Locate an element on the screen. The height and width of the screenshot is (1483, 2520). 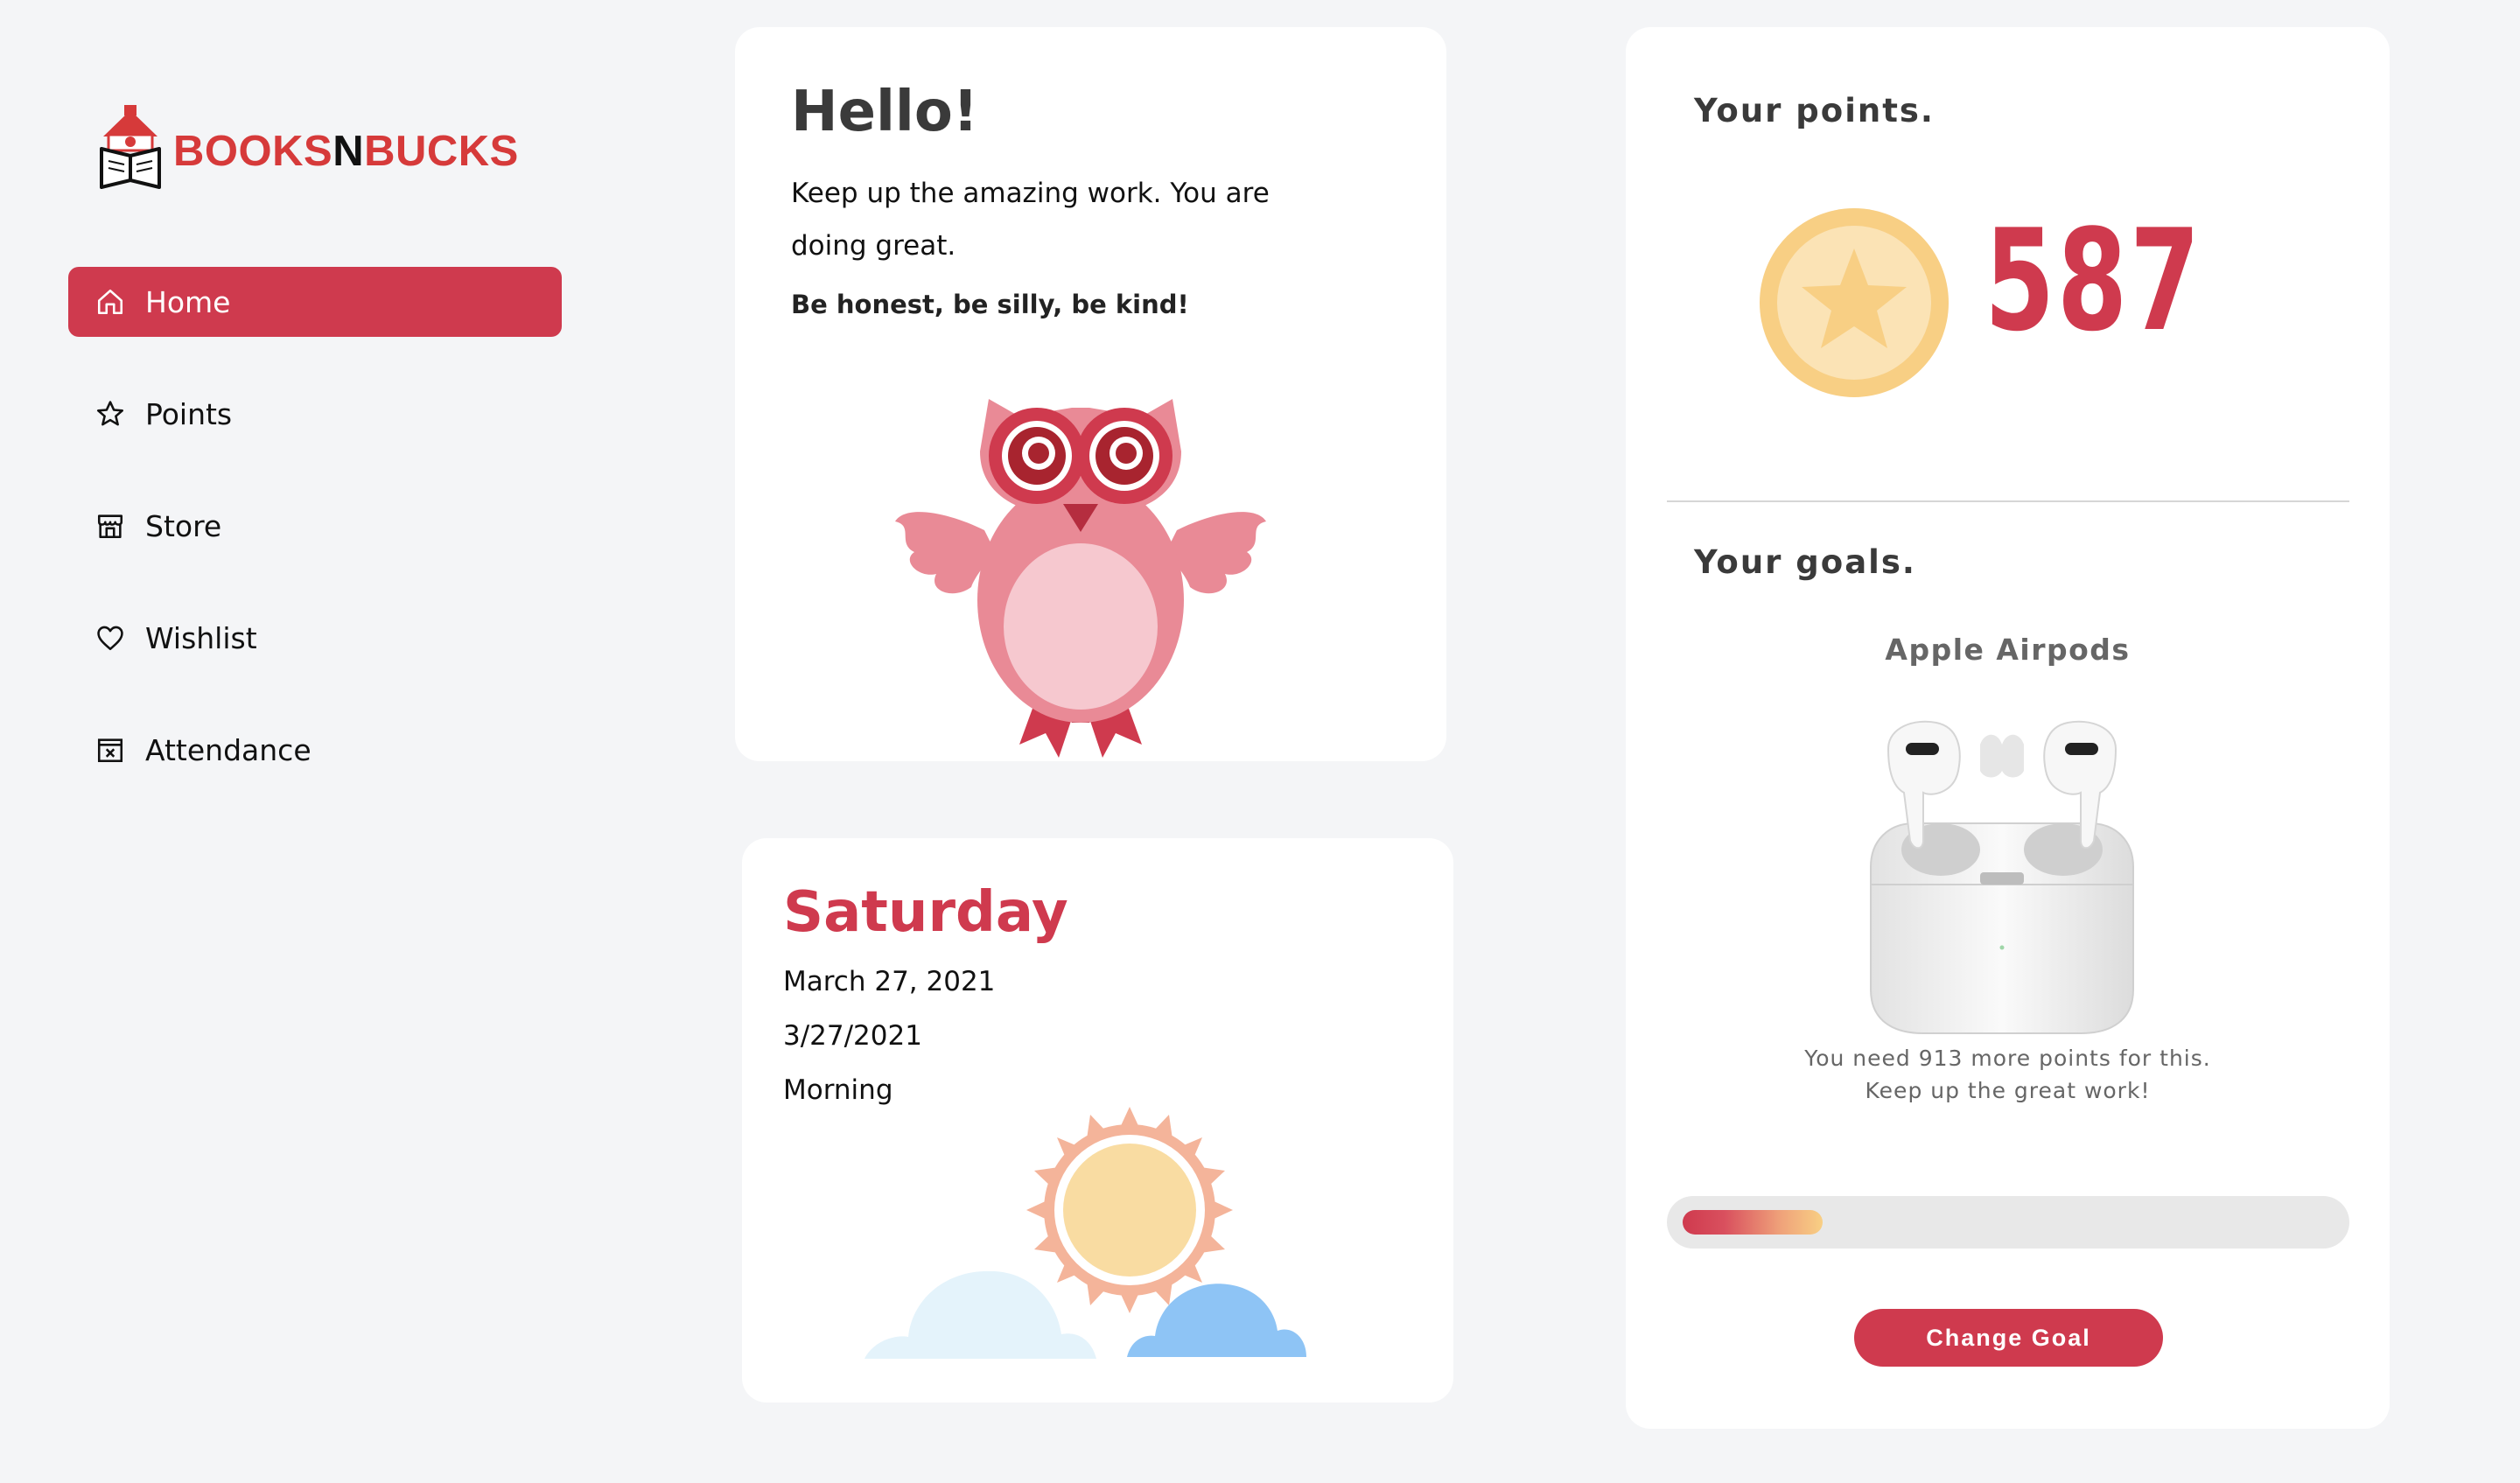
sidebar-item-label: Home is located at coordinates (188, 301).